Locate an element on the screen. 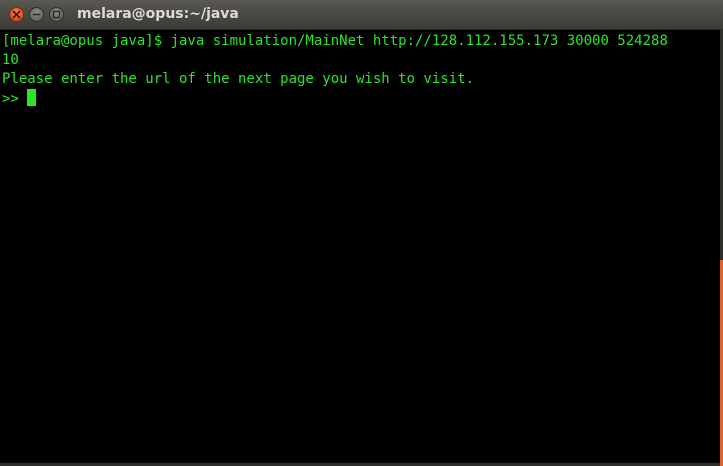  output-line: 10 is located at coordinates (10, 60).